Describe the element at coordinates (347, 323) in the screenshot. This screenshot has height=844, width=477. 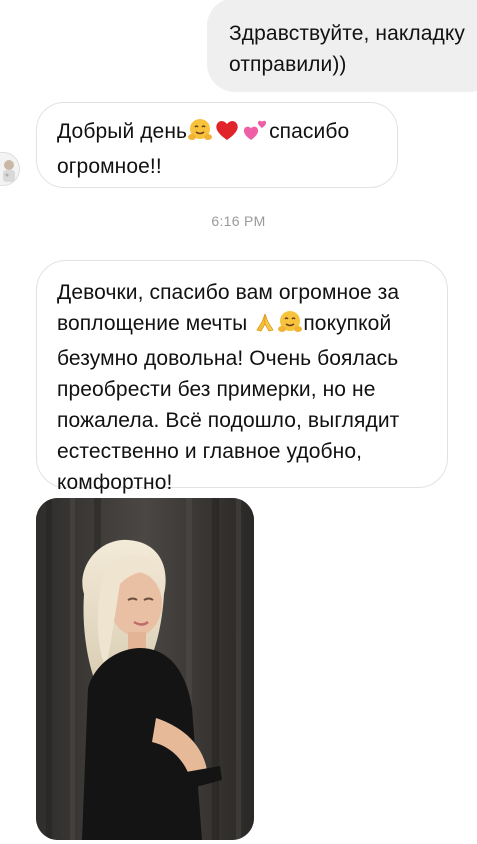
I see `message-text: покупкой` at that location.